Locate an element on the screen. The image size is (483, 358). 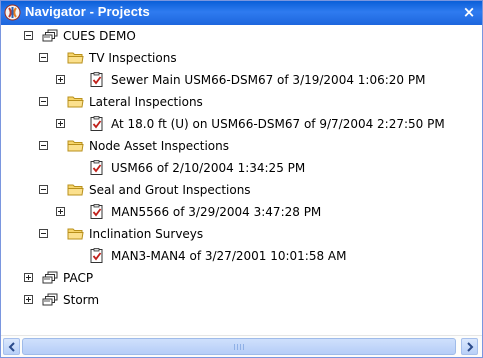
grip-icon is located at coordinates (239, 347).